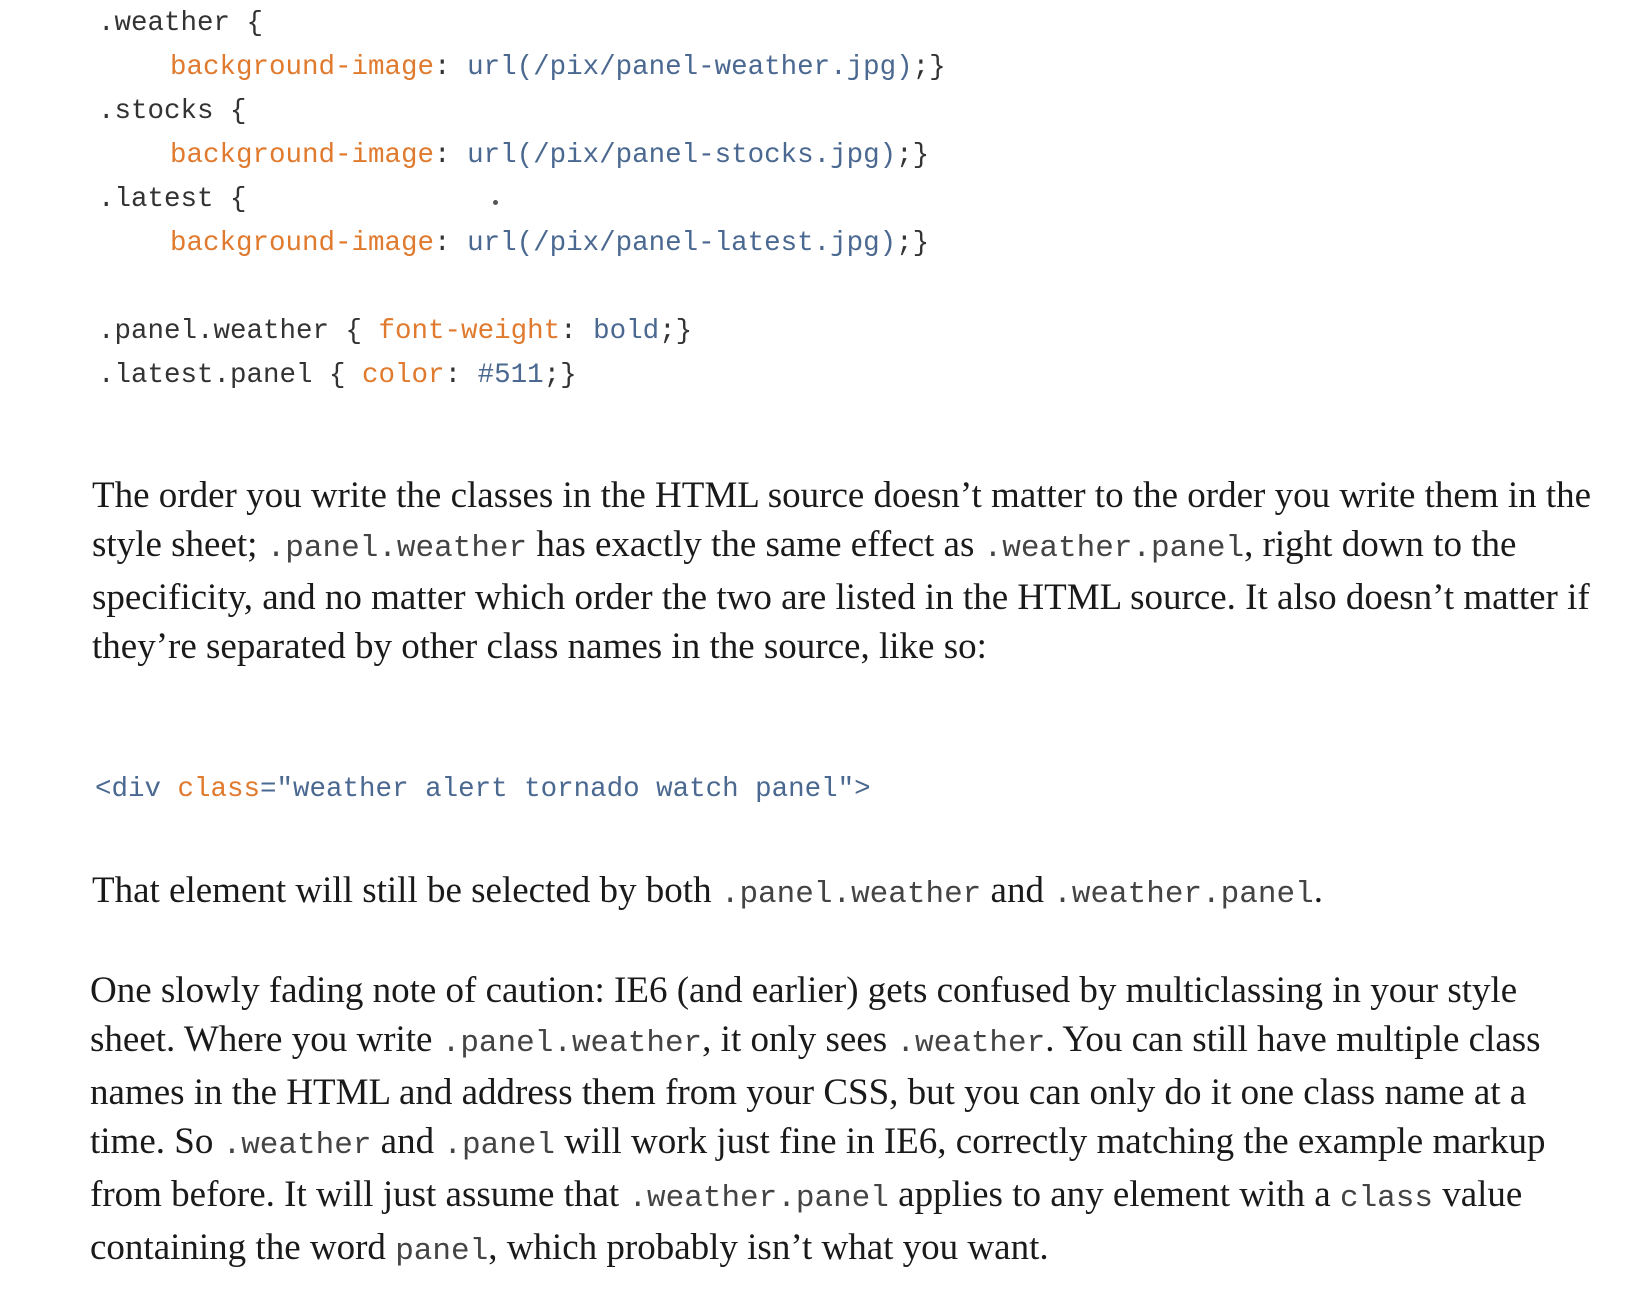 The width and height of the screenshot is (1641, 1315). What do you see at coordinates (181, 23) in the screenshot?
I see `code-line: .weather {` at bounding box center [181, 23].